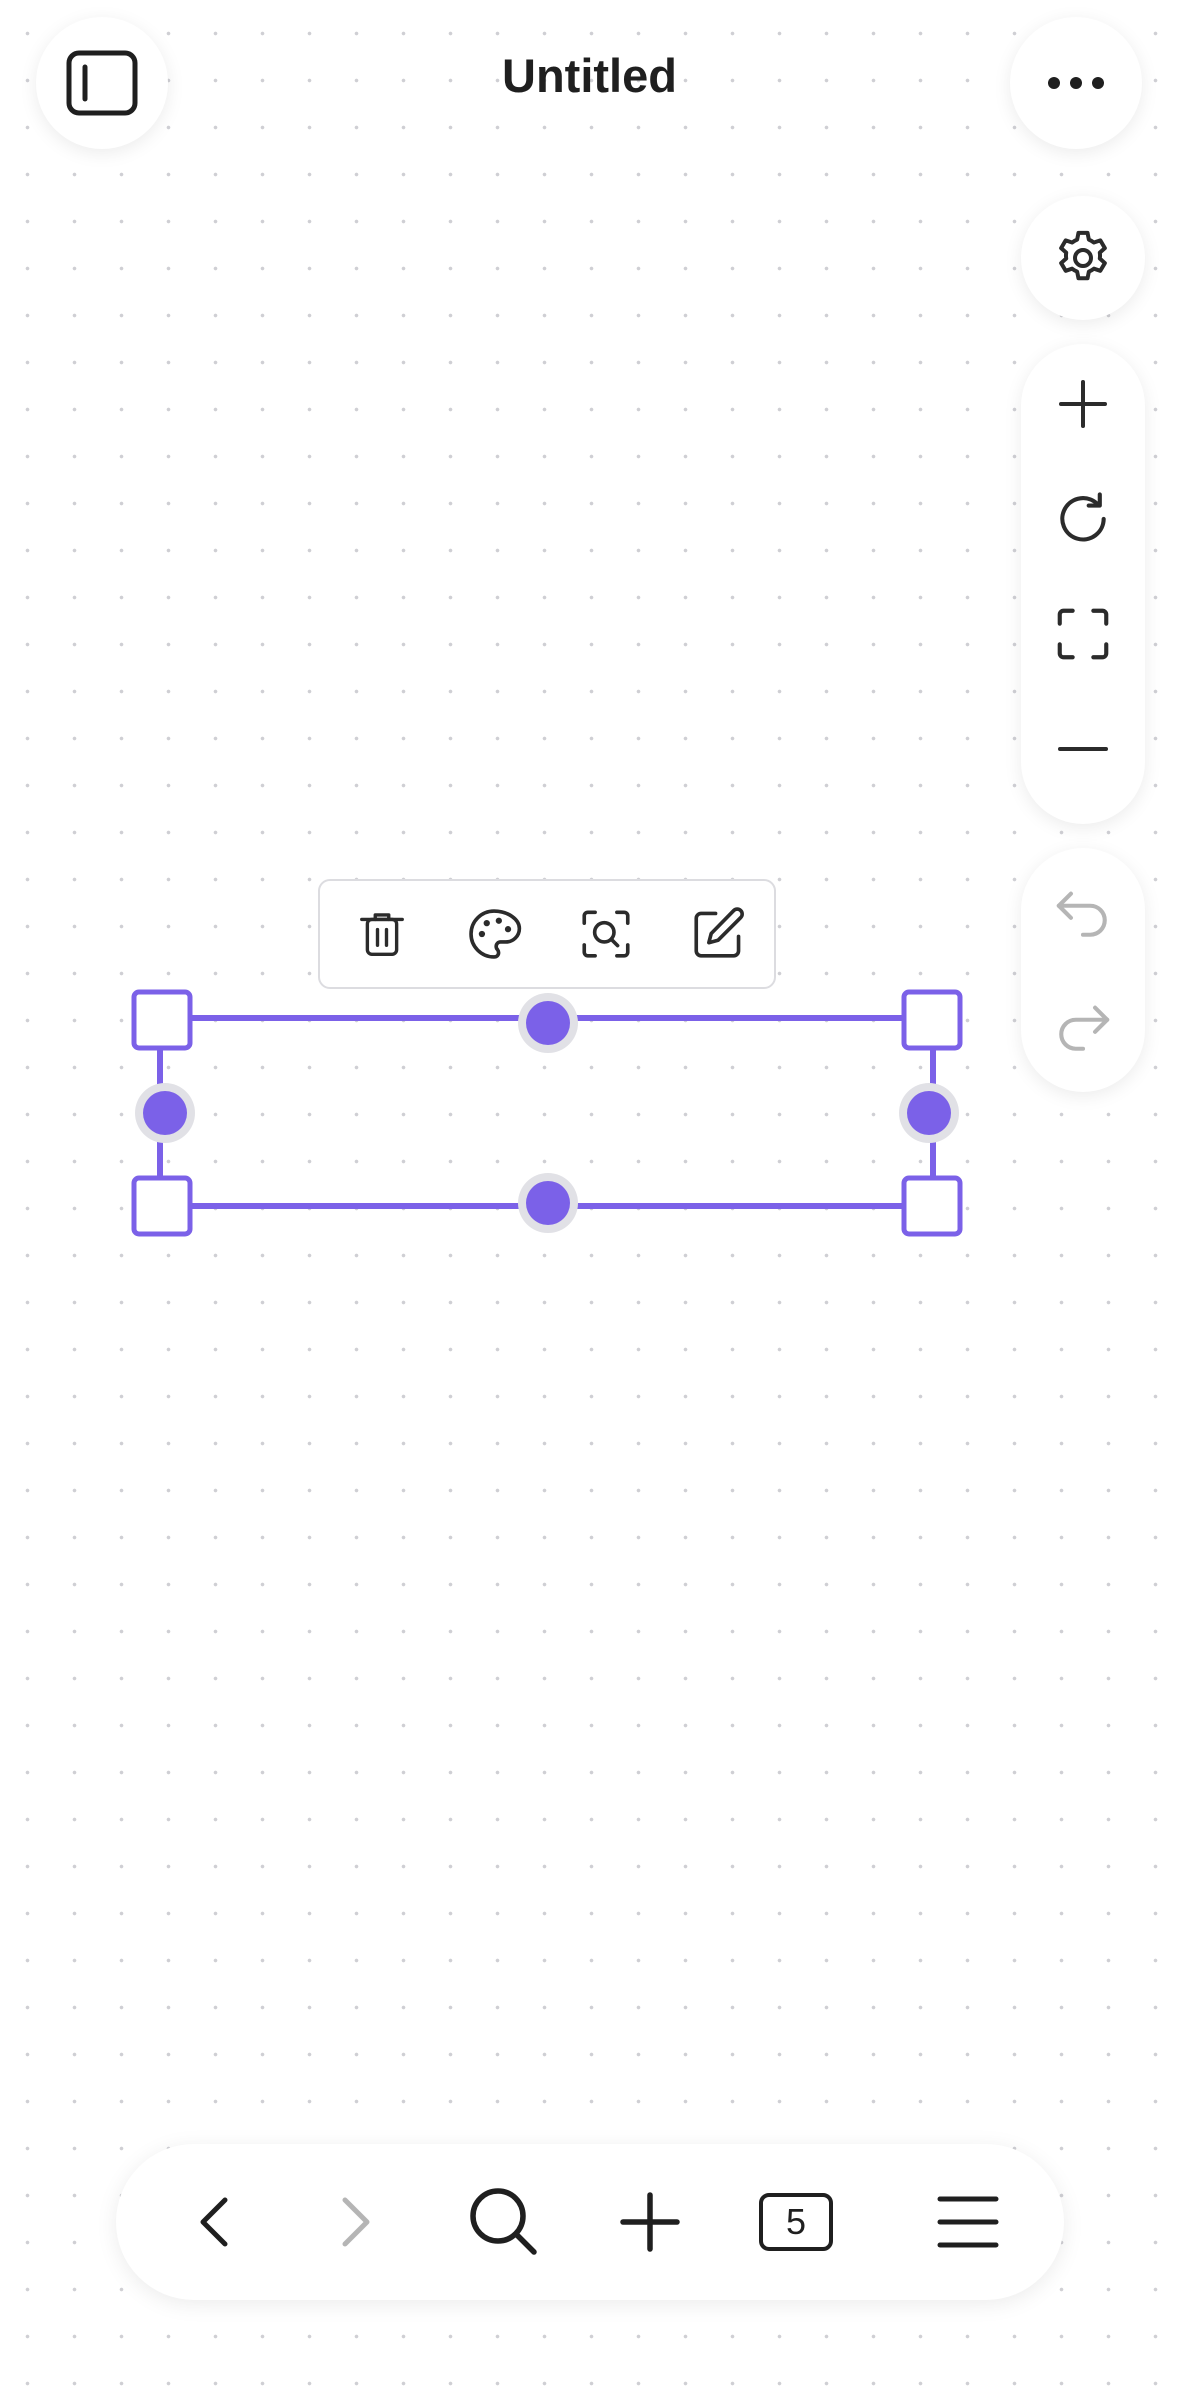 The height and width of the screenshot is (2396, 1179). Describe the element at coordinates (162, 1020) in the screenshot. I see `corner-handle-top-left` at that location.